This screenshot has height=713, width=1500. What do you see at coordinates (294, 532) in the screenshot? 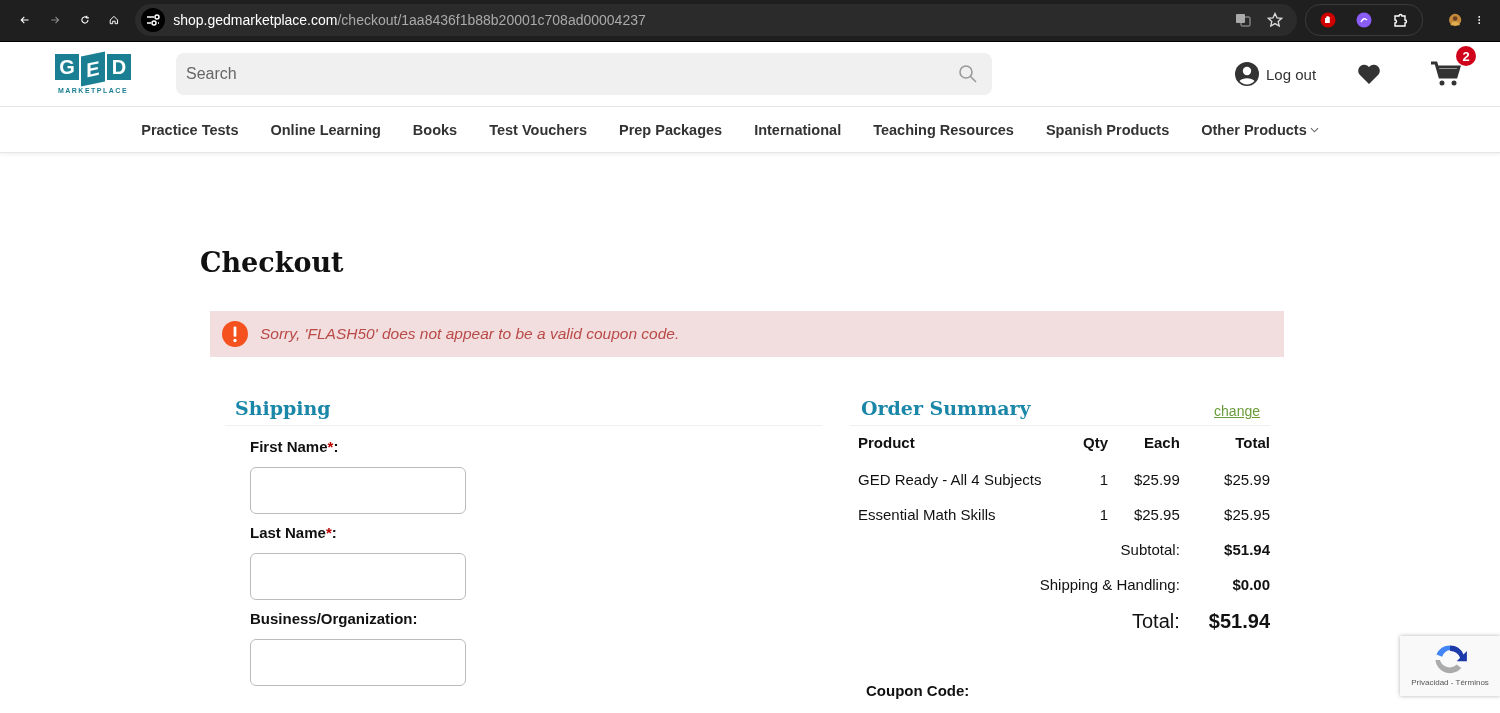
I see `field-label: Last Name*:` at bounding box center [294, 532].